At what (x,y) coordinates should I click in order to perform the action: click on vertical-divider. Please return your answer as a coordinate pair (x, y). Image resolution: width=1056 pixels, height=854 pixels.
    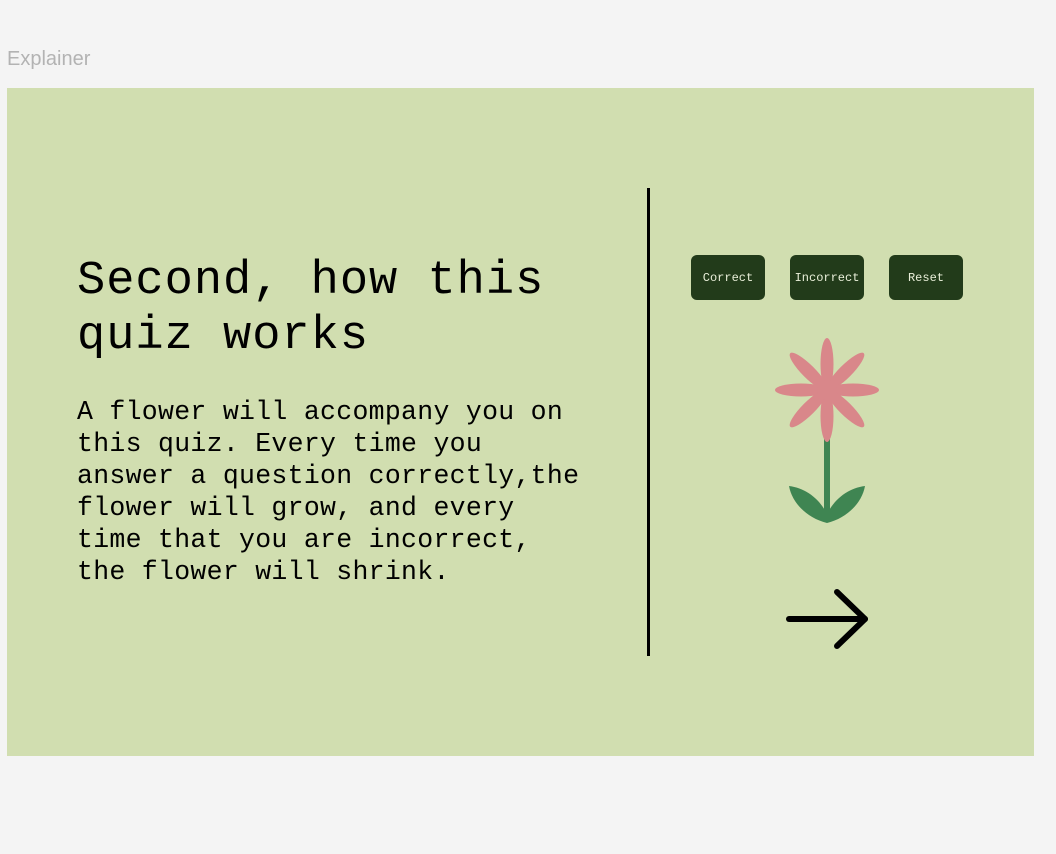
    Looking at the image, I should click on (648, 422).